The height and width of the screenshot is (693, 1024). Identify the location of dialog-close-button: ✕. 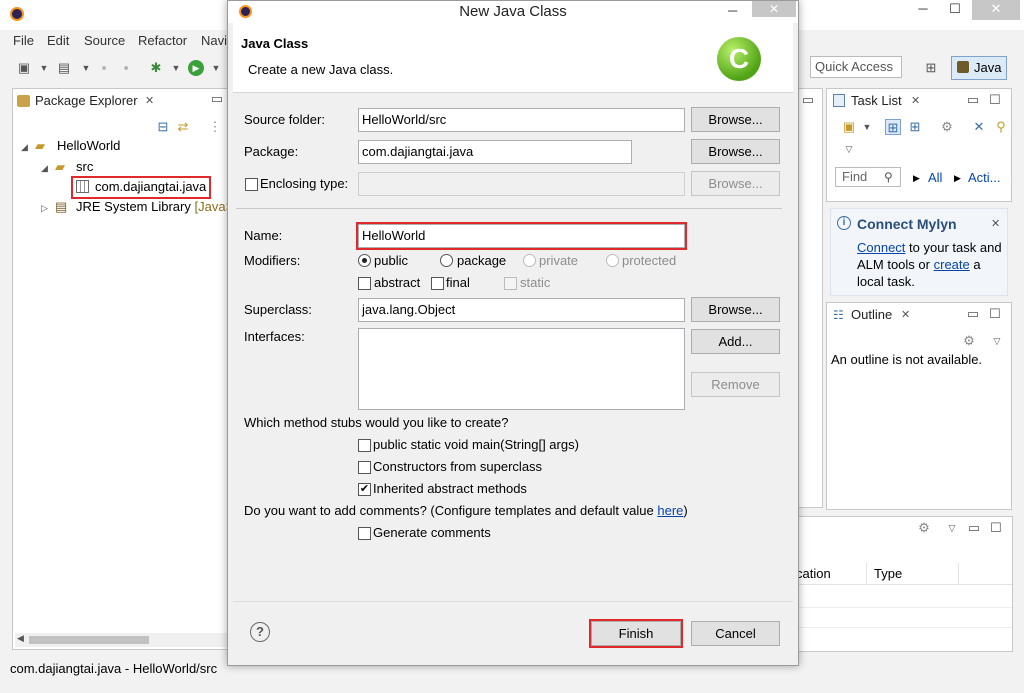
(774, 9).